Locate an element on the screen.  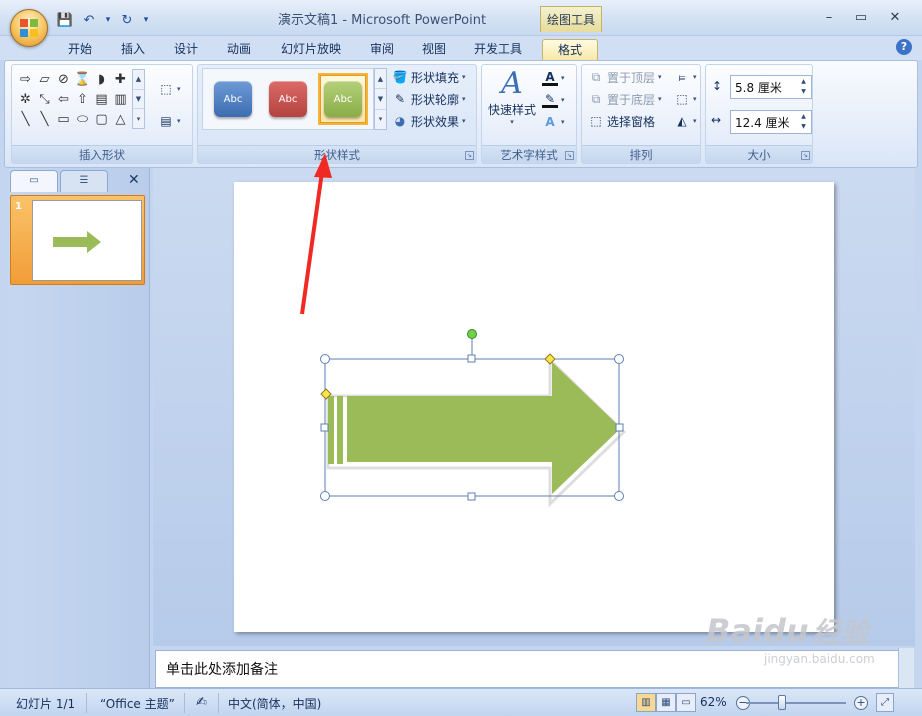
shape-parallelogram-icon: ▱ is located at coordinates (44, 79).